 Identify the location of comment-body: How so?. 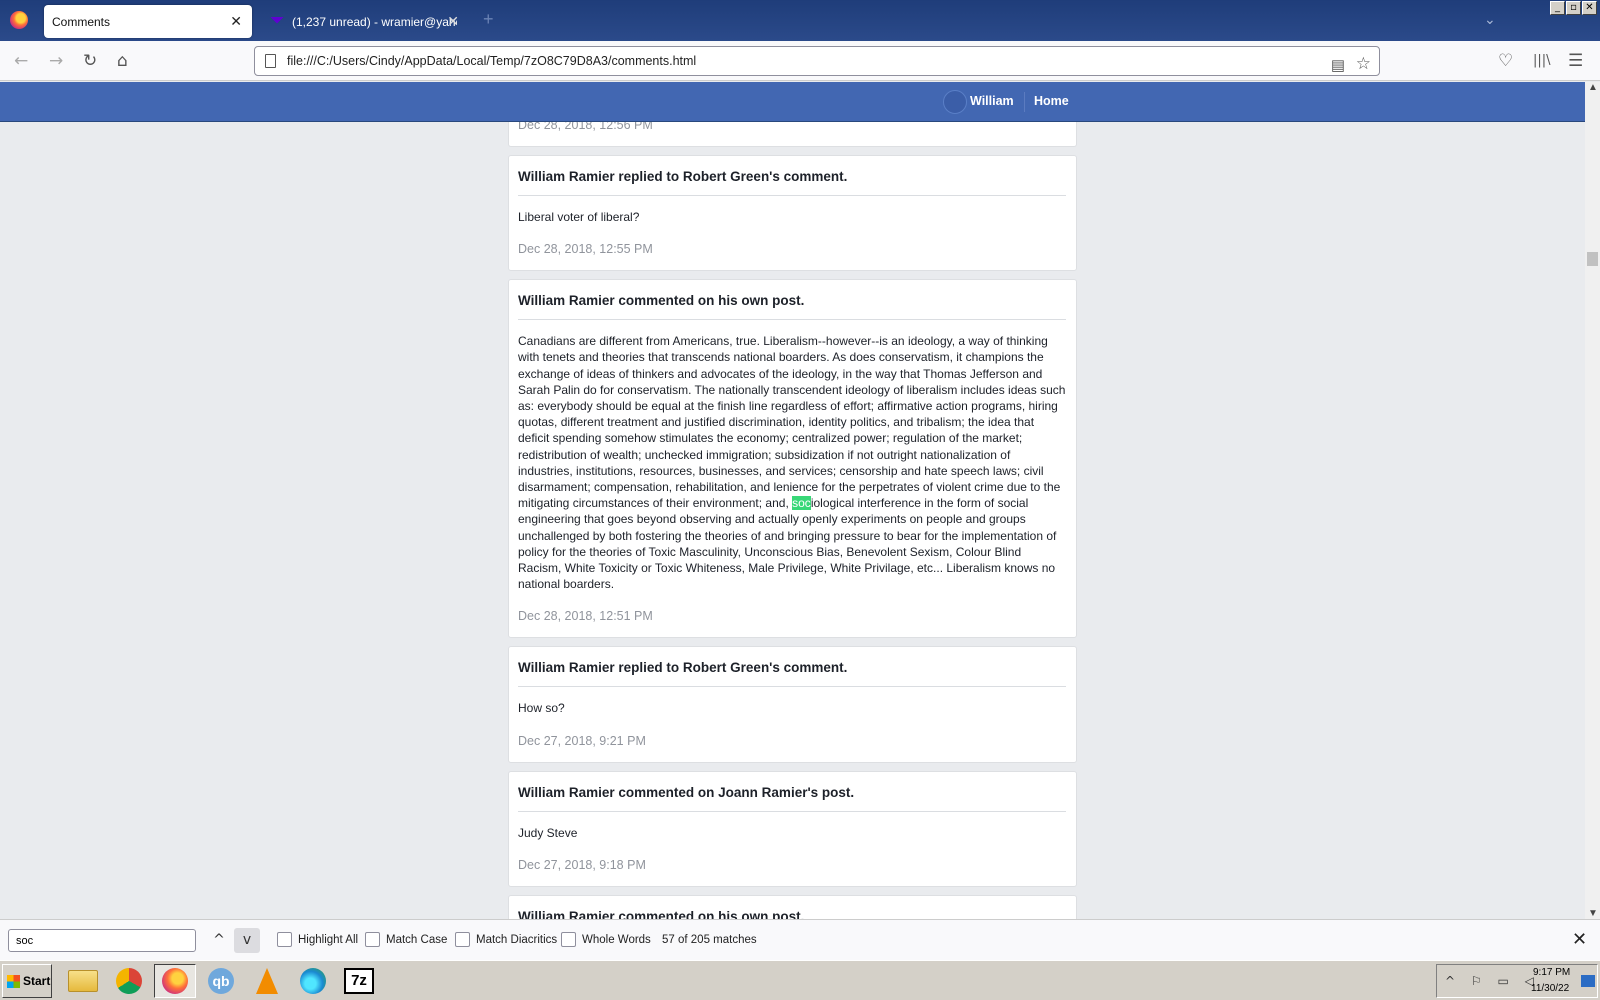
(541, 708).